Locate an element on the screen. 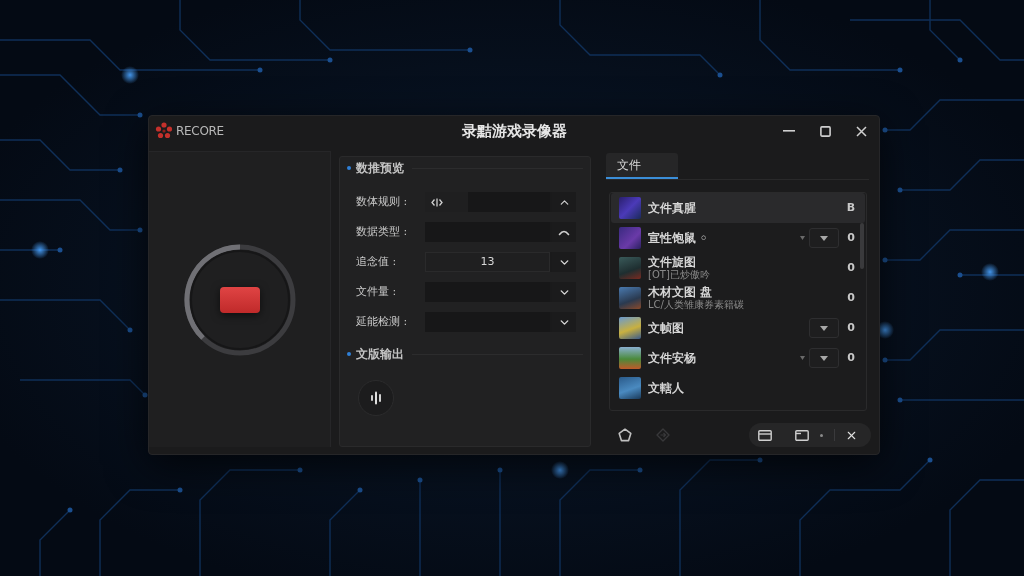 The image size is (1024, 576). stop-button is located at coordinates (239, 299).